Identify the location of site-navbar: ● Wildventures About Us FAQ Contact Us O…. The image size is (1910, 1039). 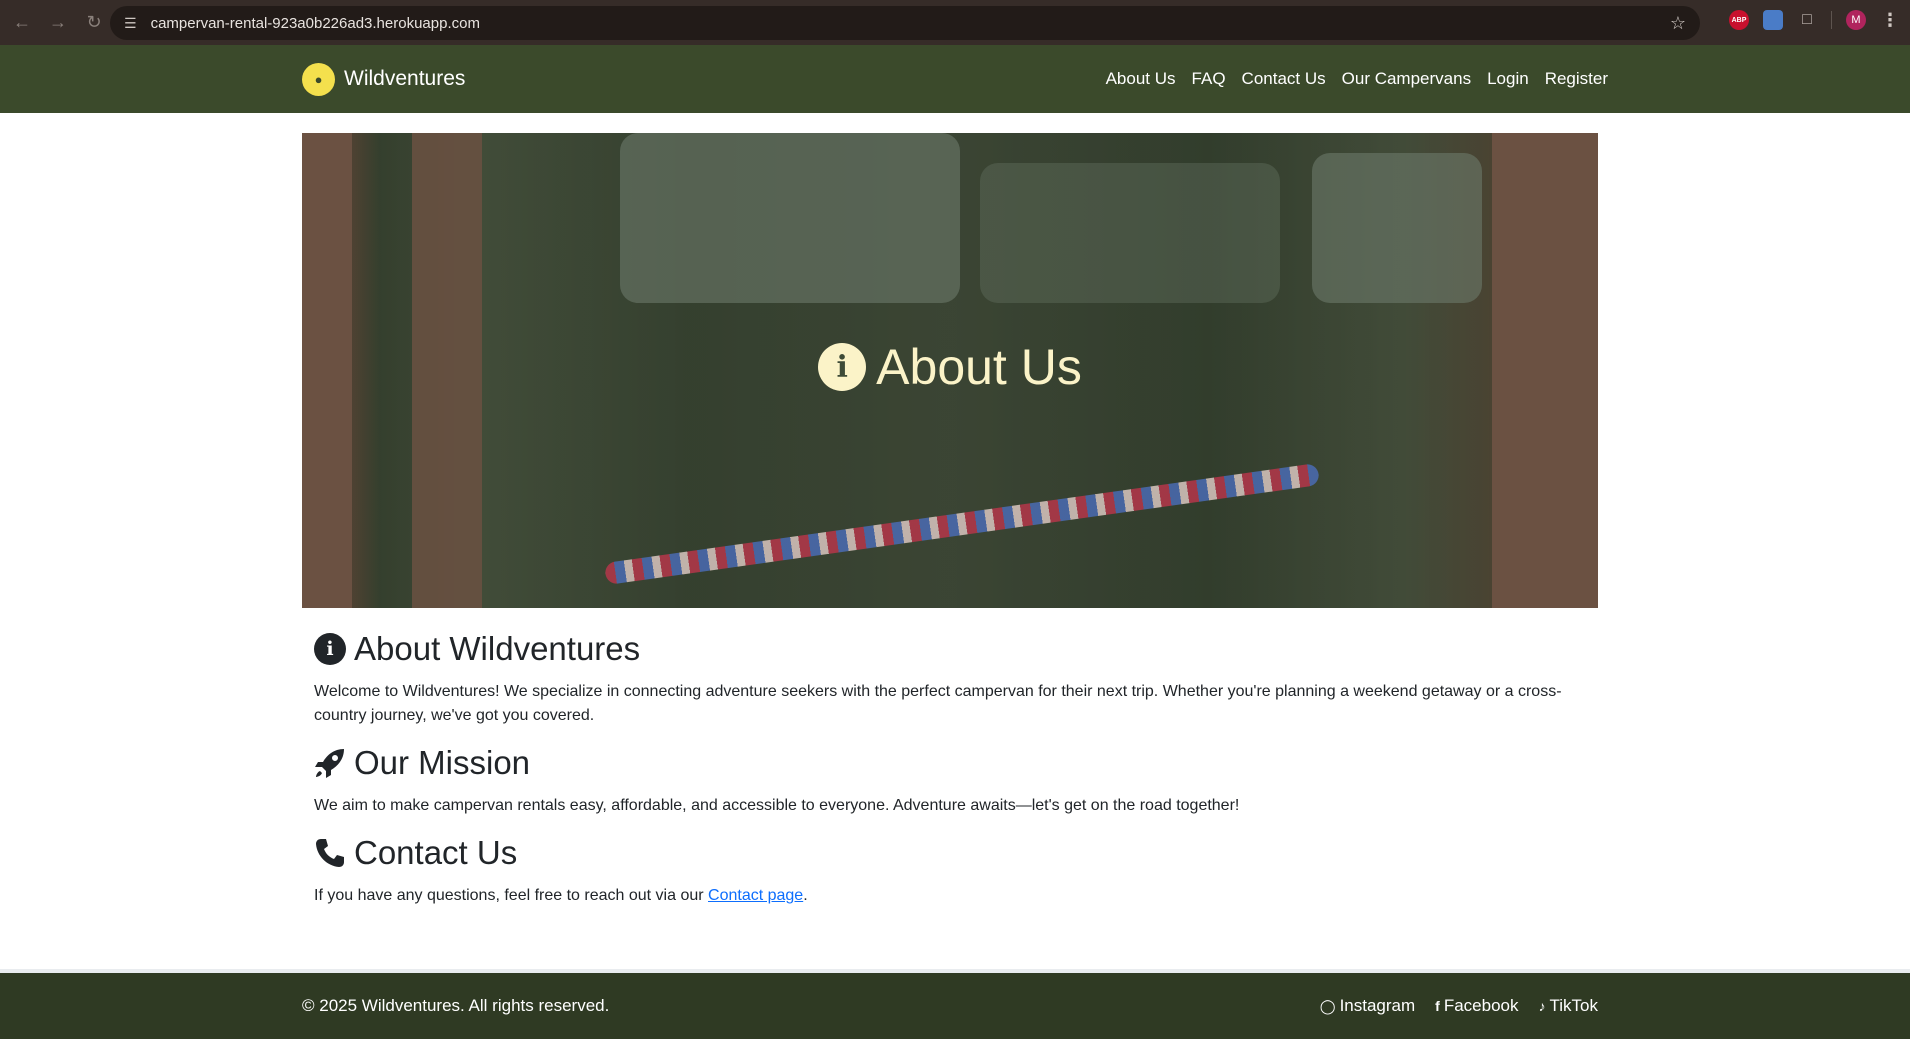
(955, 79).